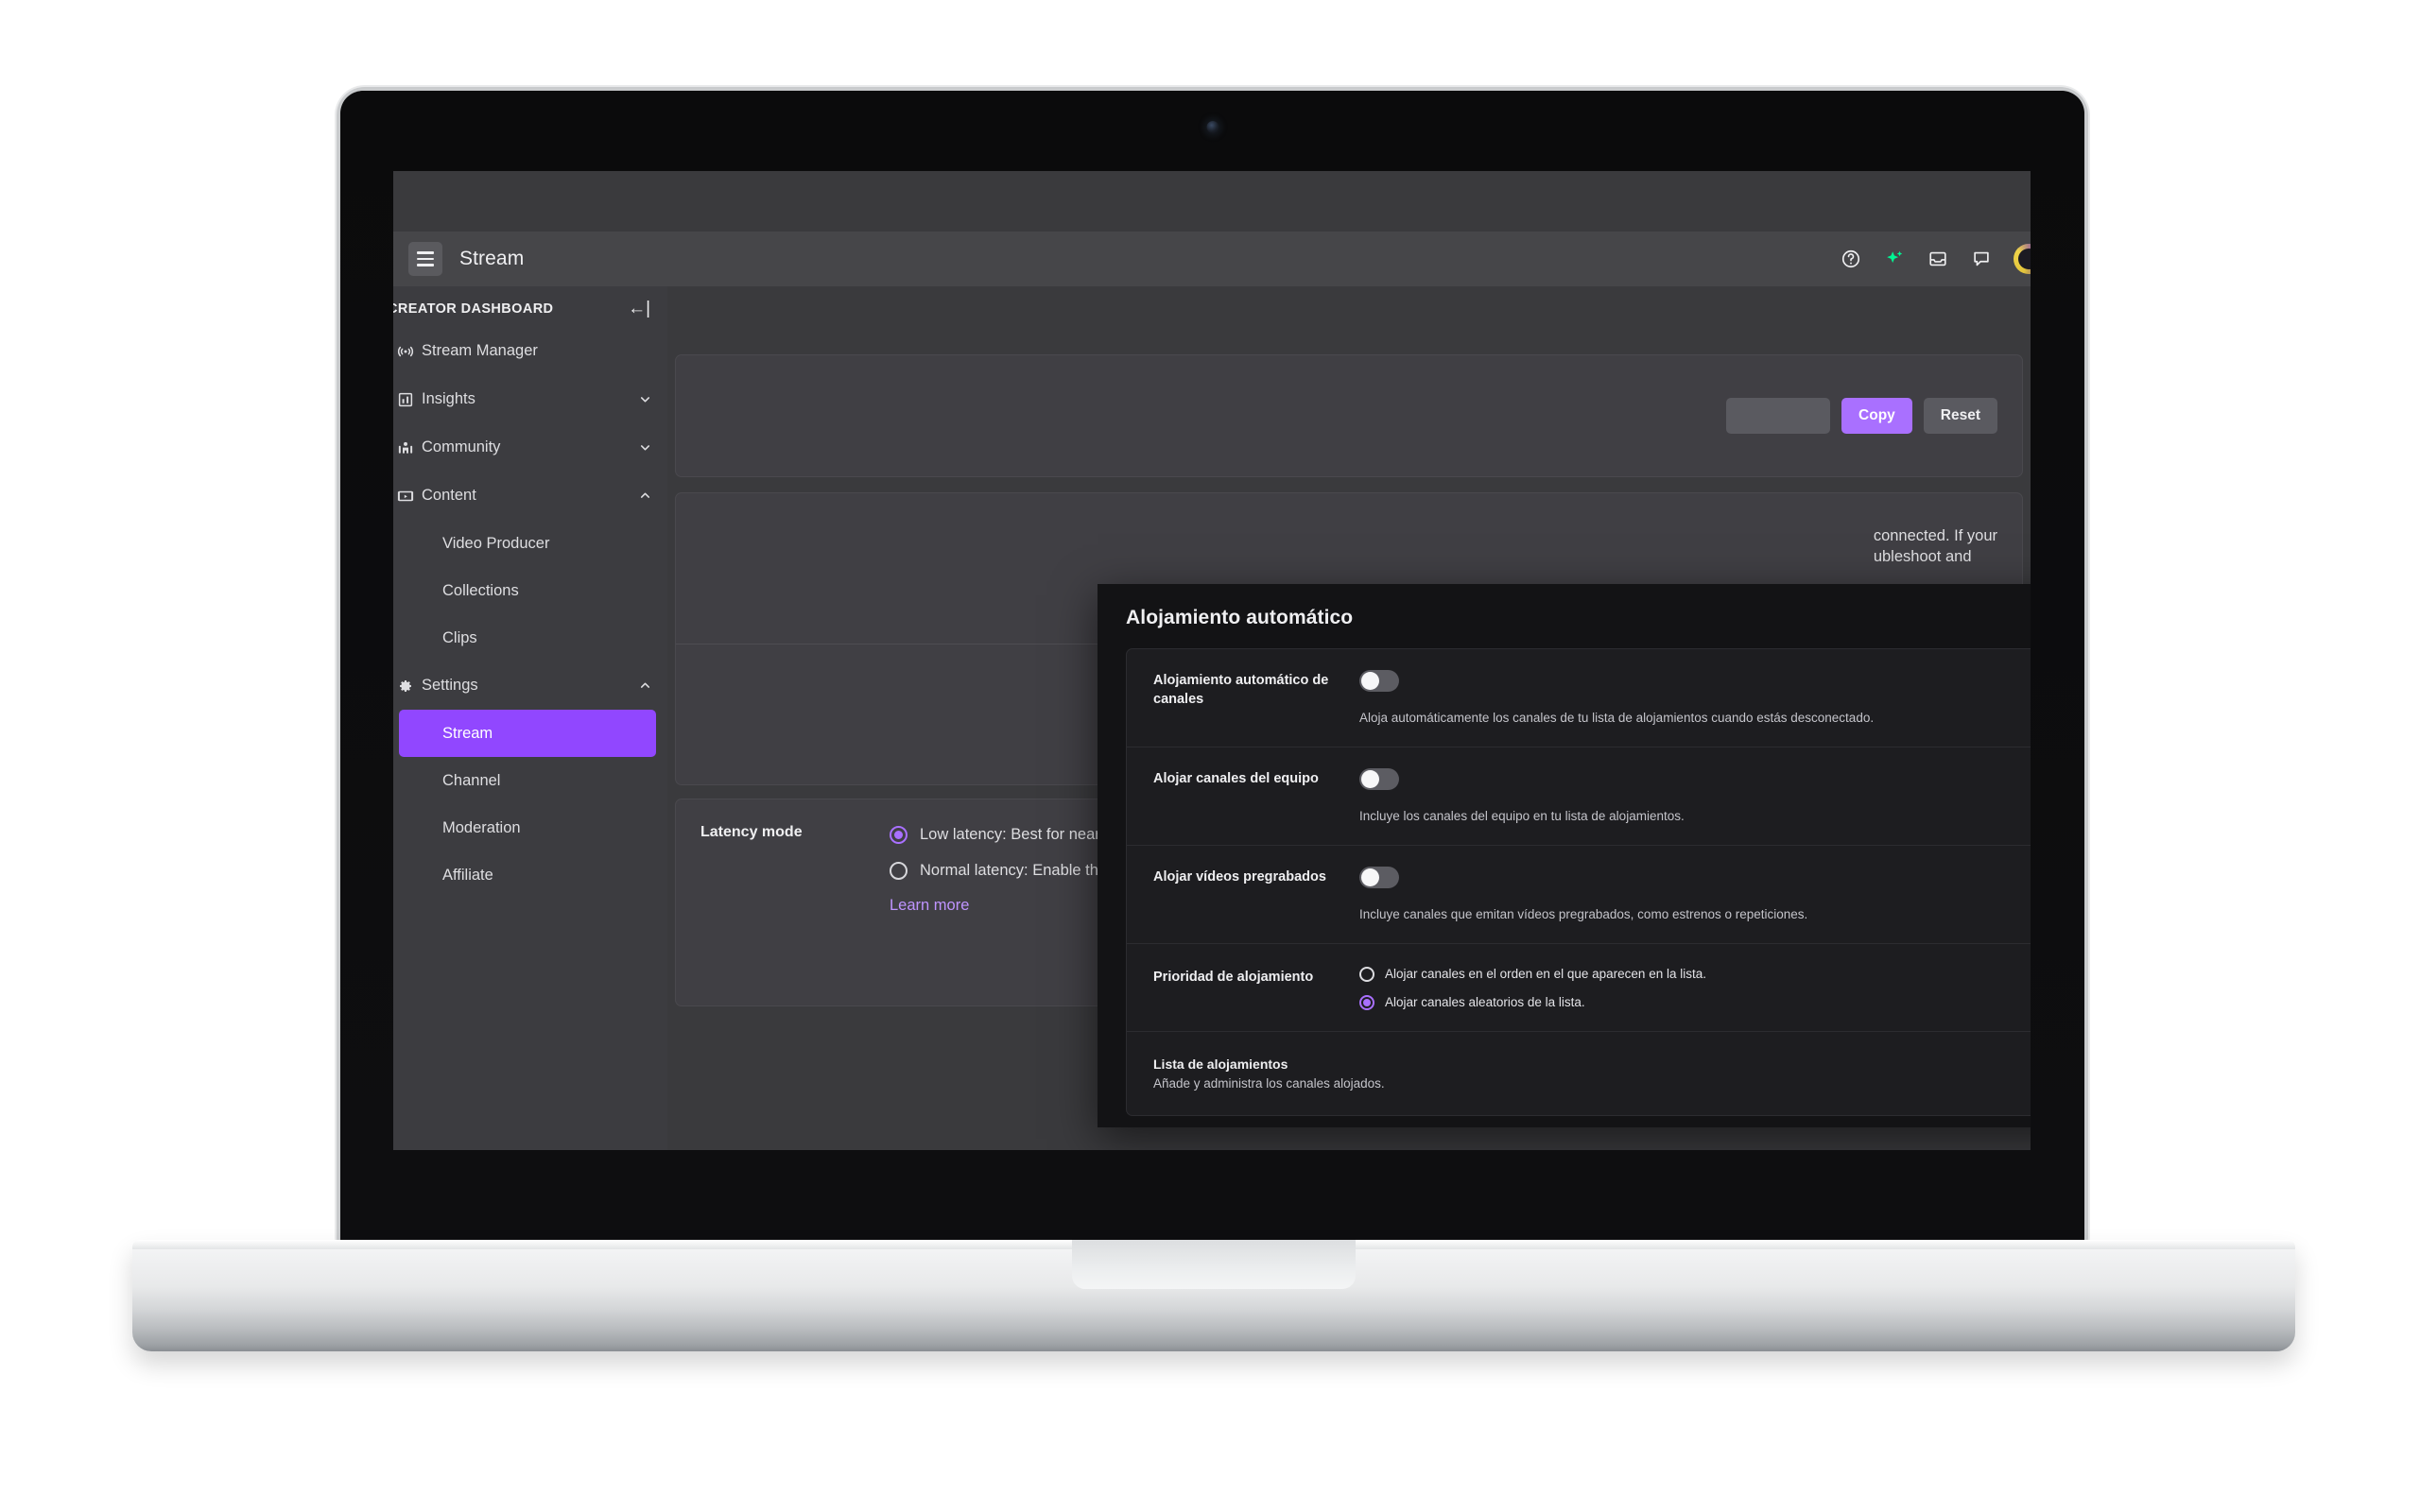 This screenshot has height=1512, width=2420. What do you see at coordinates (496, 543) in the screenshot?
I see `sidebar-subitem-label: Video Producer` at bounding box center [496, 543].